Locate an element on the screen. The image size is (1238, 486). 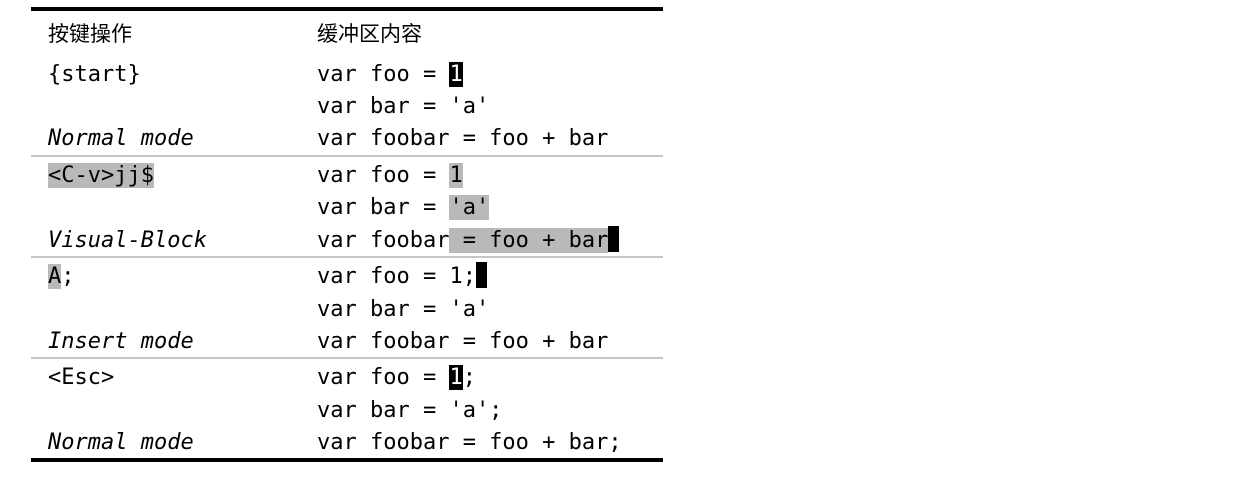
step4-keys: <Esc> is located at coordinates (81, 377).